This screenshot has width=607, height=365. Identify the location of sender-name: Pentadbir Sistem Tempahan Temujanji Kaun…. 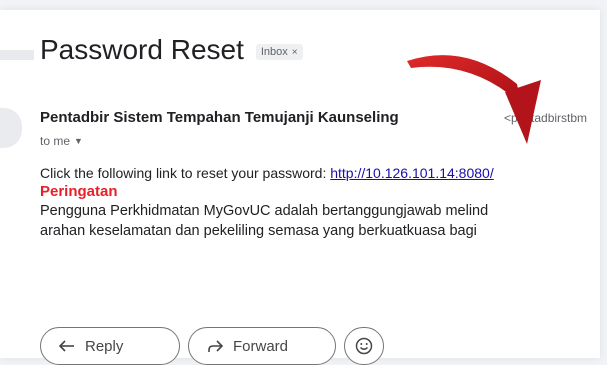
(219, 117).